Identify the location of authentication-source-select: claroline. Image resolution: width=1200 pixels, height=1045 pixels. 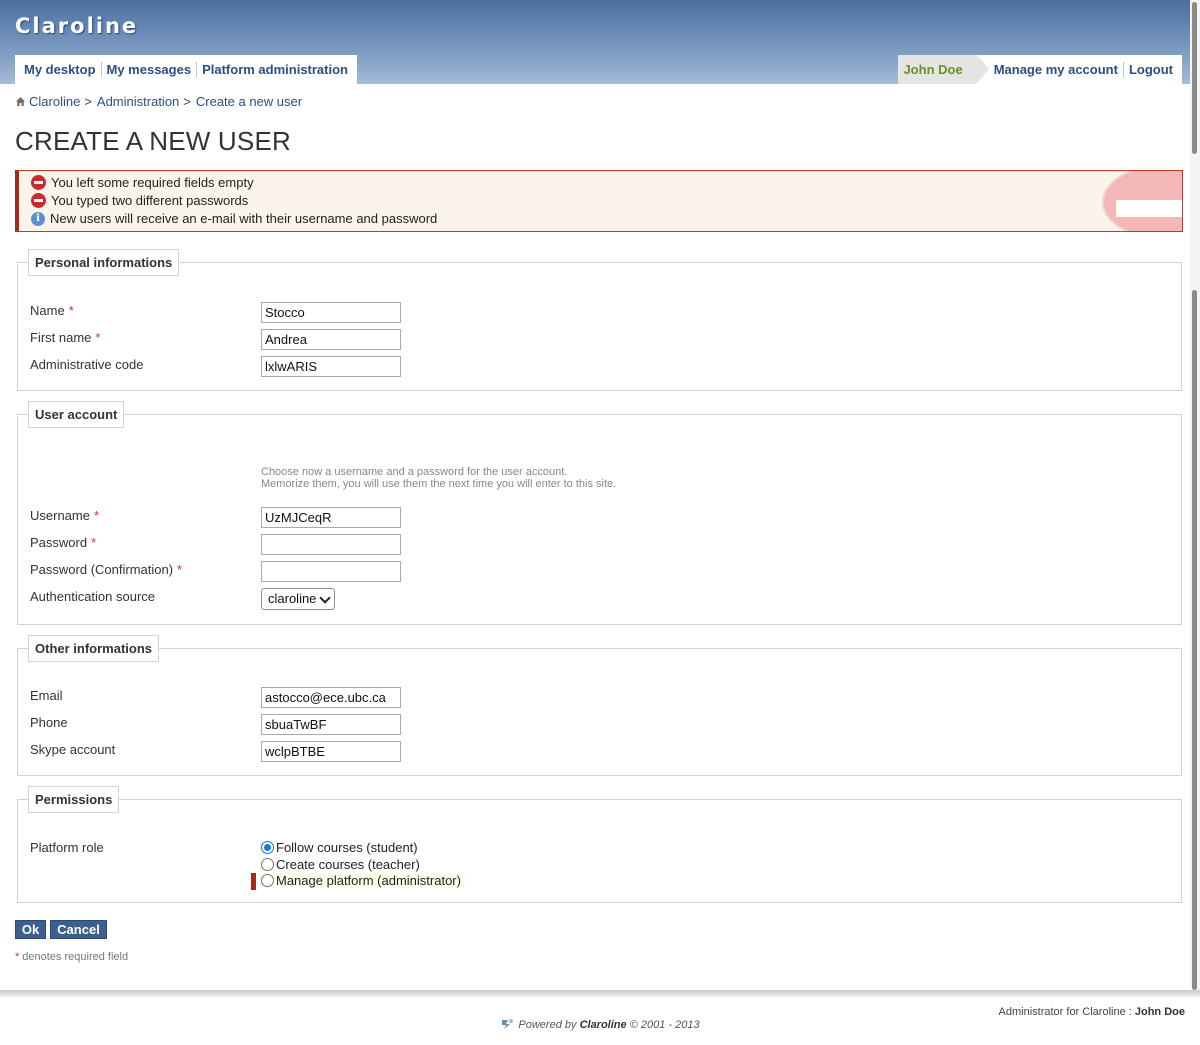
(298, 599).